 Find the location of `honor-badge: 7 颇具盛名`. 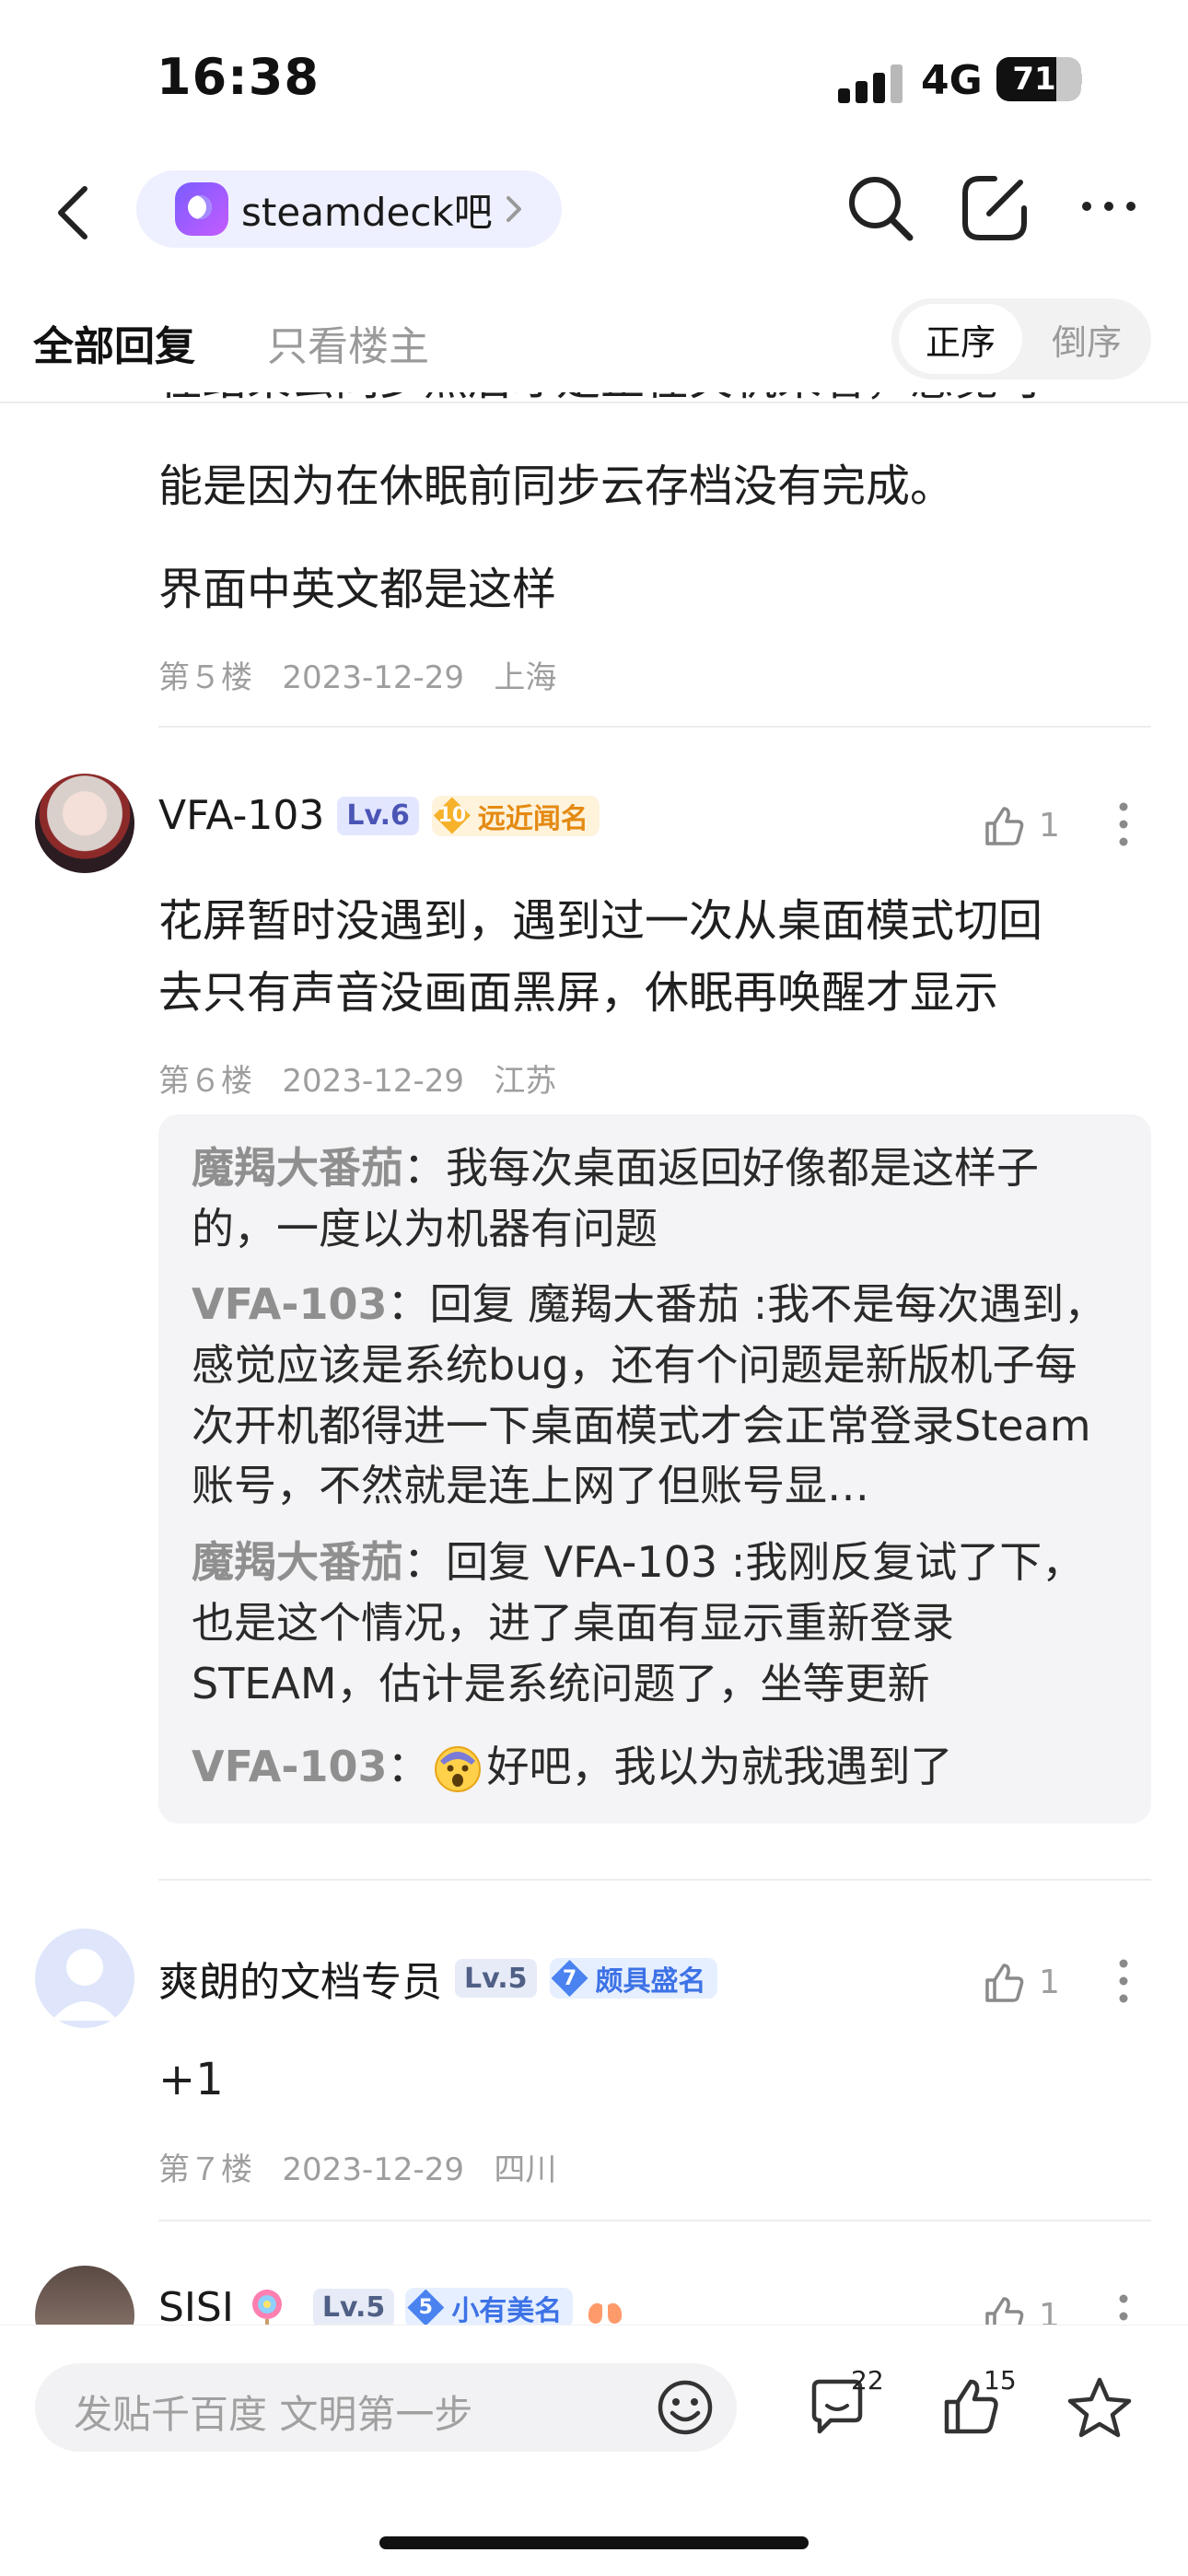

honor-badge: 7 颇具盛名 is located at coordinates (633, 1979).